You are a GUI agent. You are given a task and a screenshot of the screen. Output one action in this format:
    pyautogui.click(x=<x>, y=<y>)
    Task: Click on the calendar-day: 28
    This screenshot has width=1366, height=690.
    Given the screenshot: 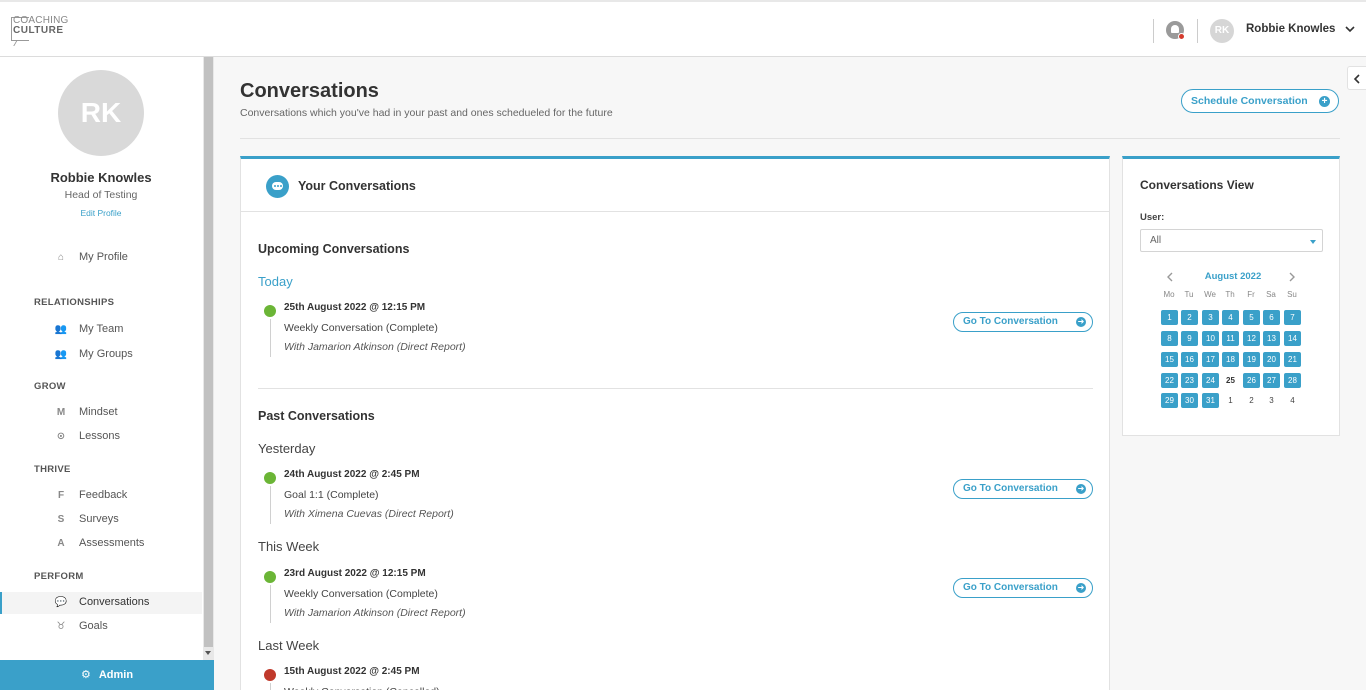 What is the action you would take?
    pyautogui.click(x=1292, y=380)
    